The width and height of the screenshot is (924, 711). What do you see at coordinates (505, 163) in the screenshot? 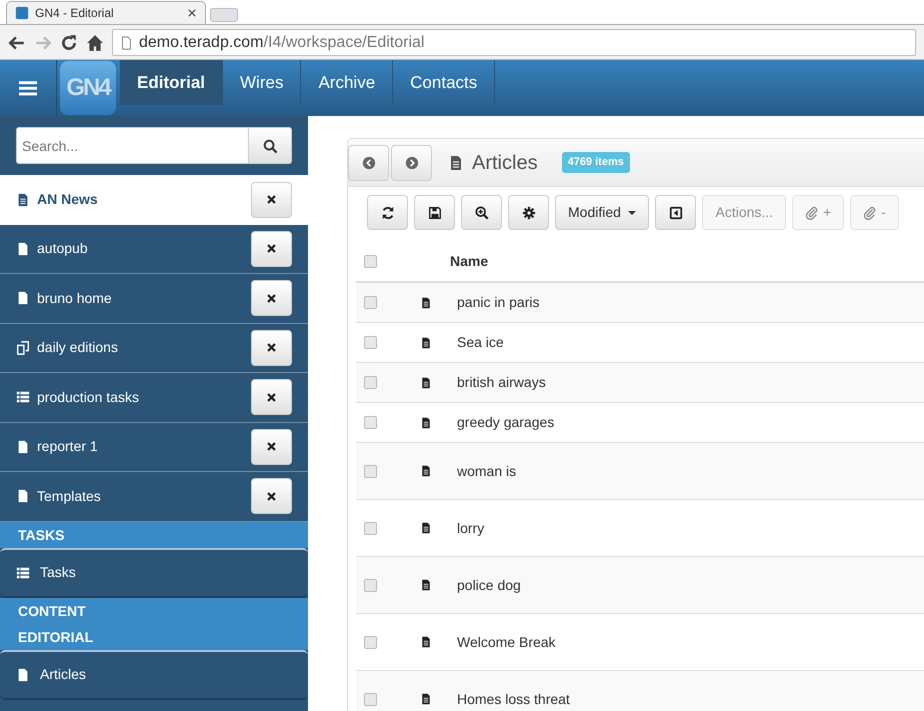
I see `panel-title: Articles` at bounding box center [505, 163].